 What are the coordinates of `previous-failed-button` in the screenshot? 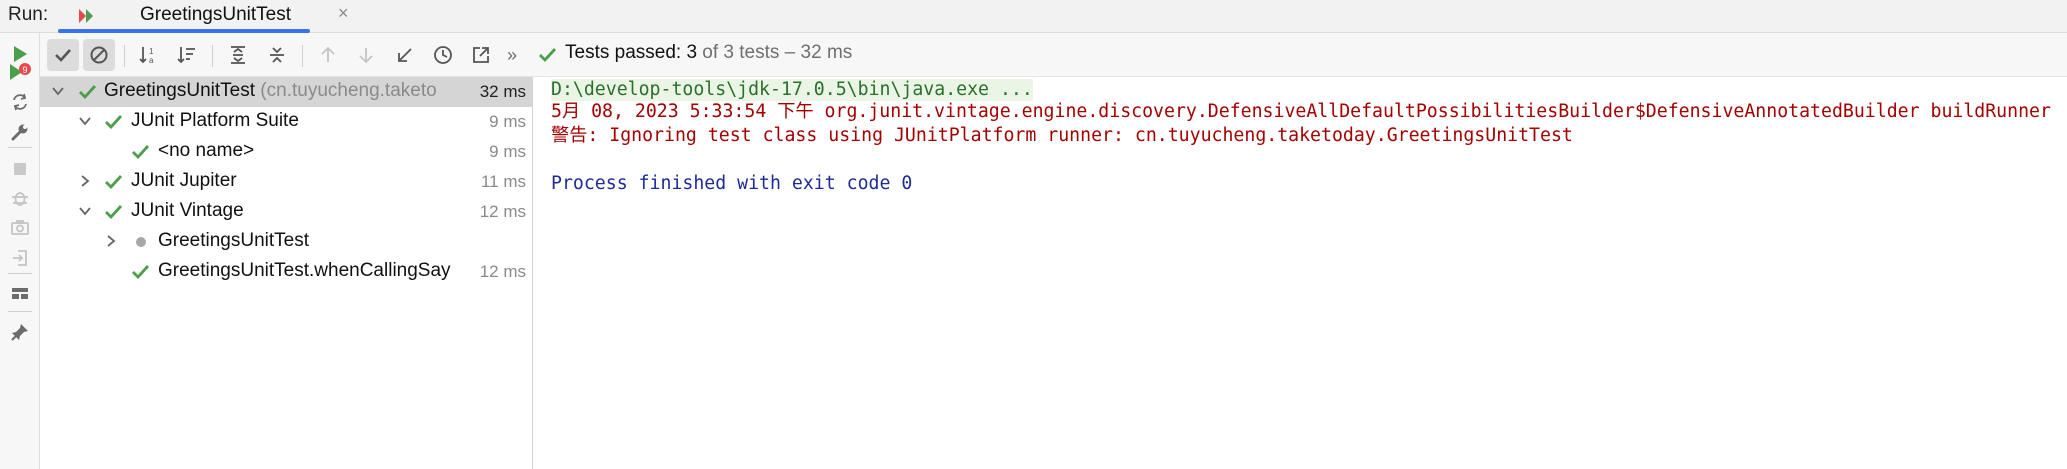 It's located at (328, 55).